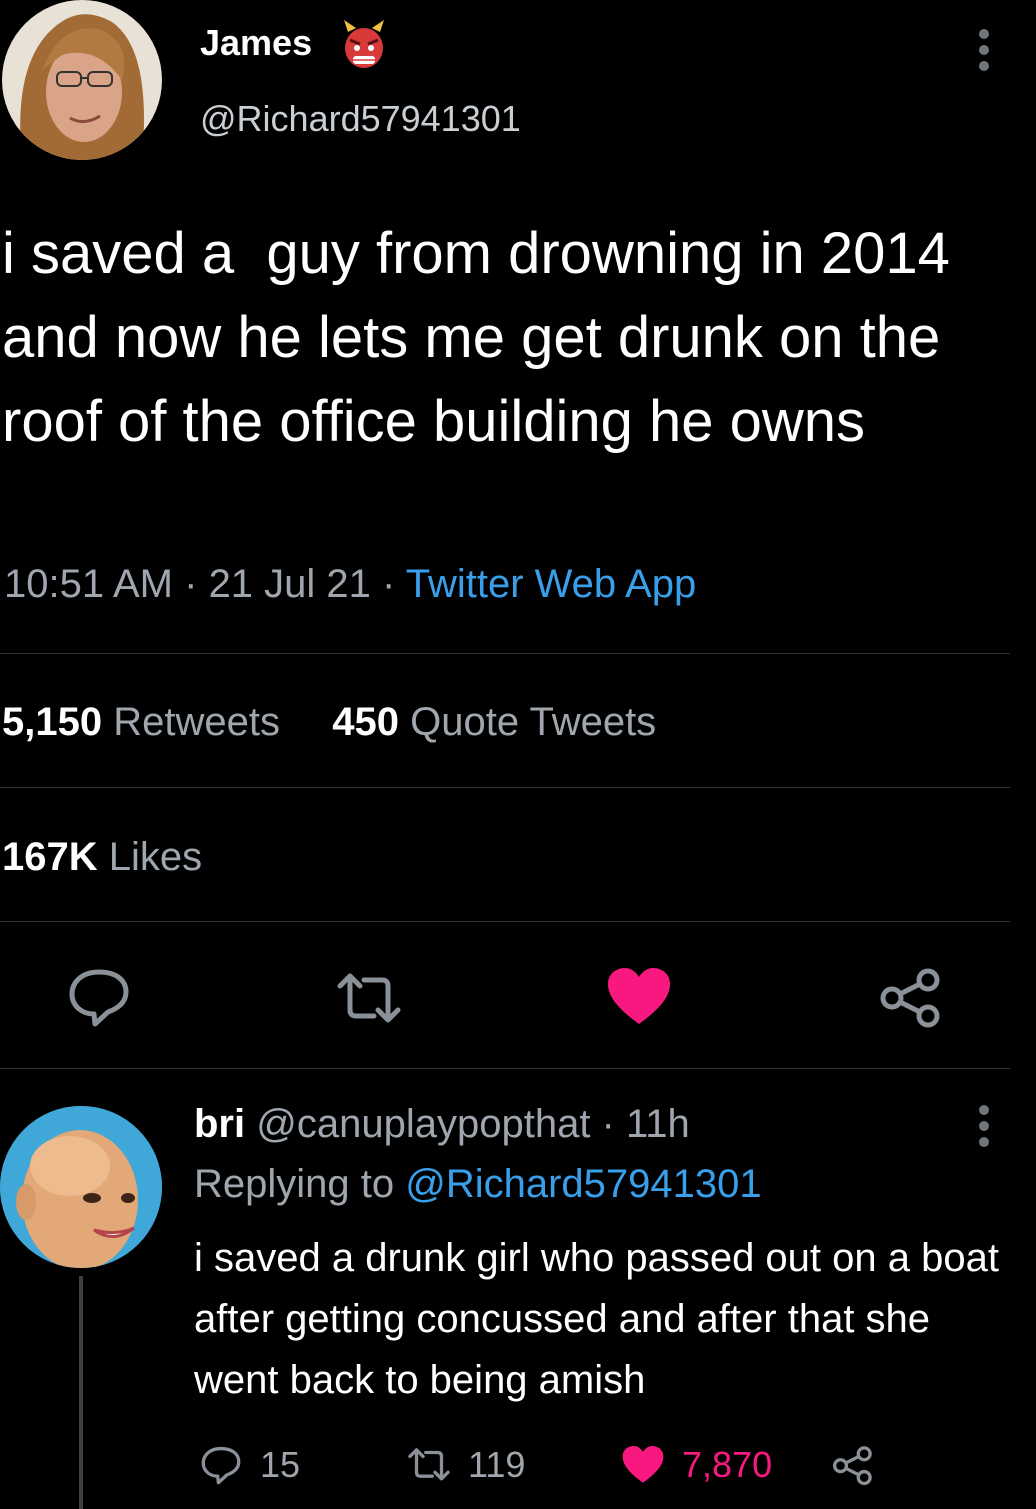  What do you see at coordinates (50, 857) in the screenshot?
I see `likes-count: 167K` at bounding box center [50, 857].